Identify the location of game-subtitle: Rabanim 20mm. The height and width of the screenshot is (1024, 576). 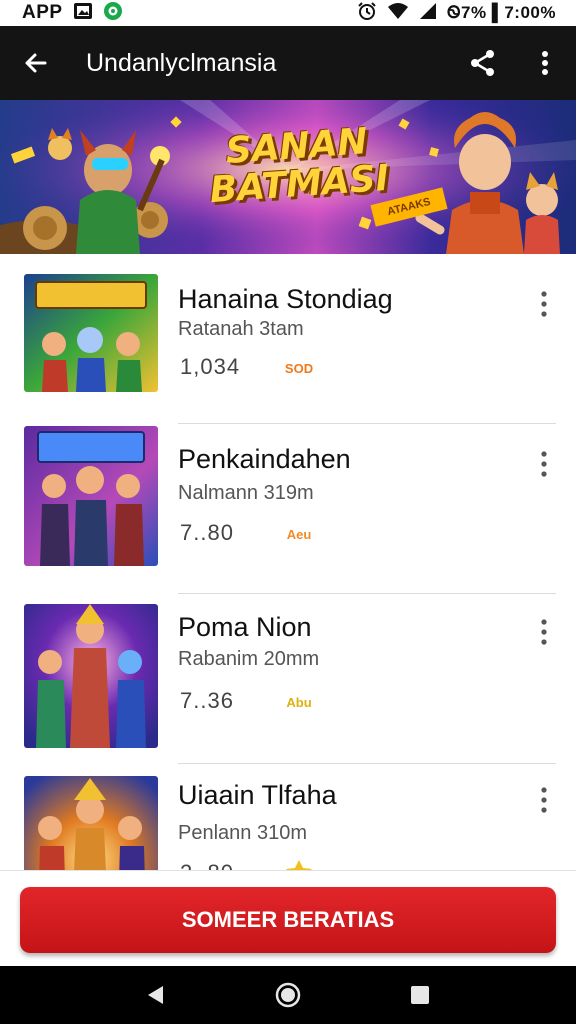
(249, 659).